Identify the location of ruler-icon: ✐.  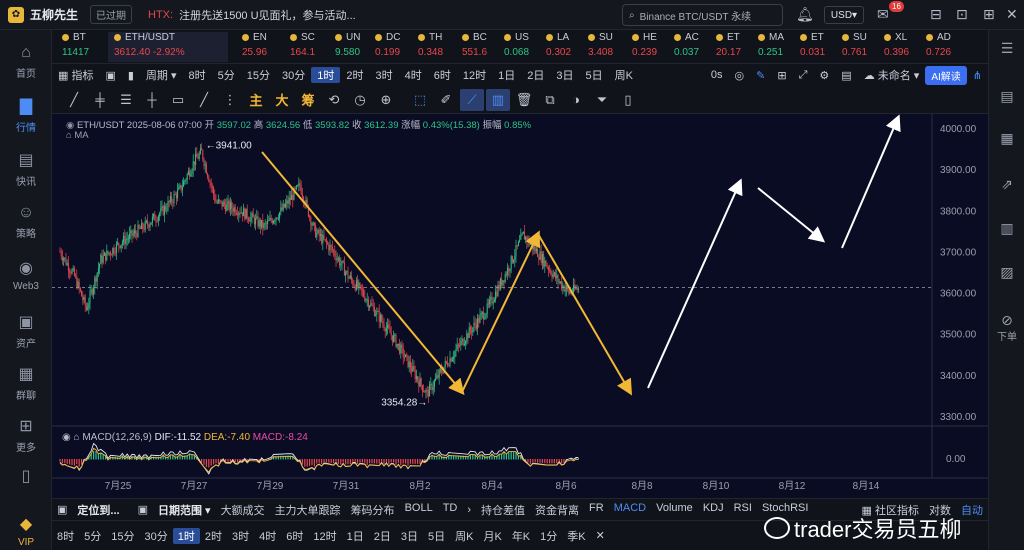
(446, 100).